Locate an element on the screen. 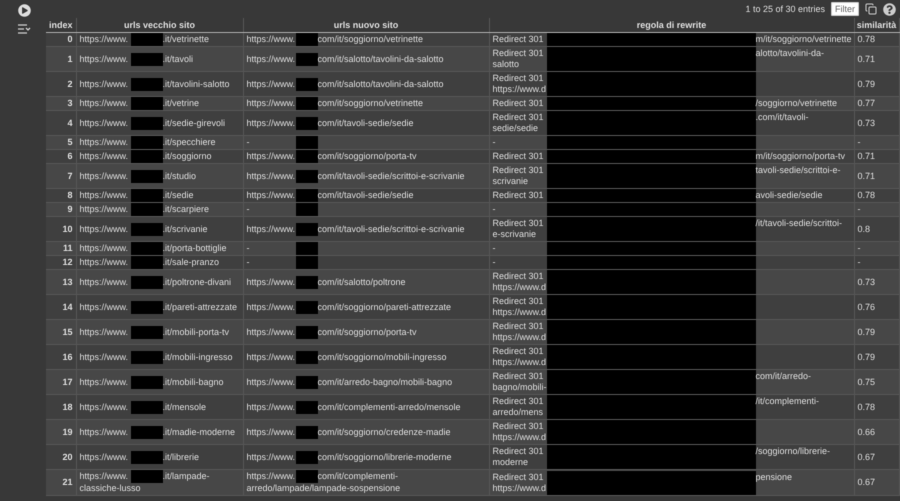 This screenshot has height=501, width=900. column-header: similarità is located at coordinates (876, 25).